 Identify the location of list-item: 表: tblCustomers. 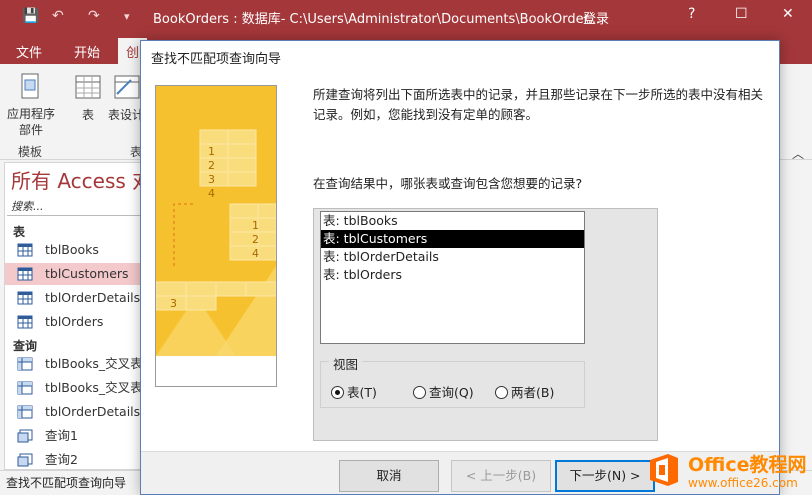
(452, 239).